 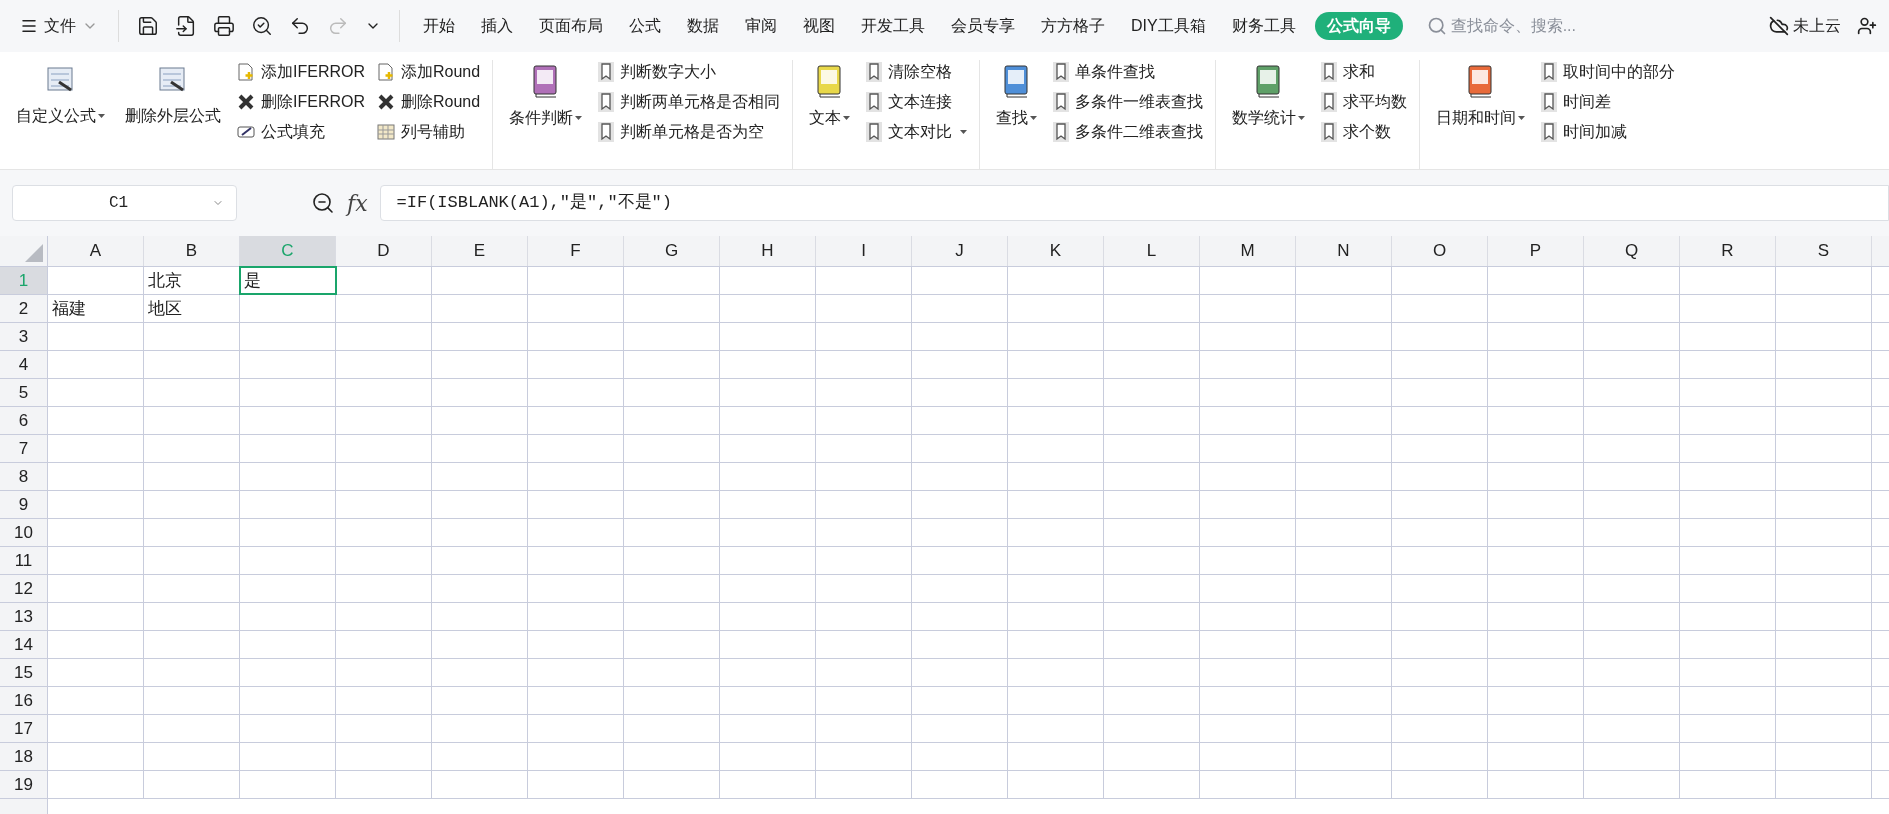 I want to click on zoom-icon, so click(x=323, y=203).